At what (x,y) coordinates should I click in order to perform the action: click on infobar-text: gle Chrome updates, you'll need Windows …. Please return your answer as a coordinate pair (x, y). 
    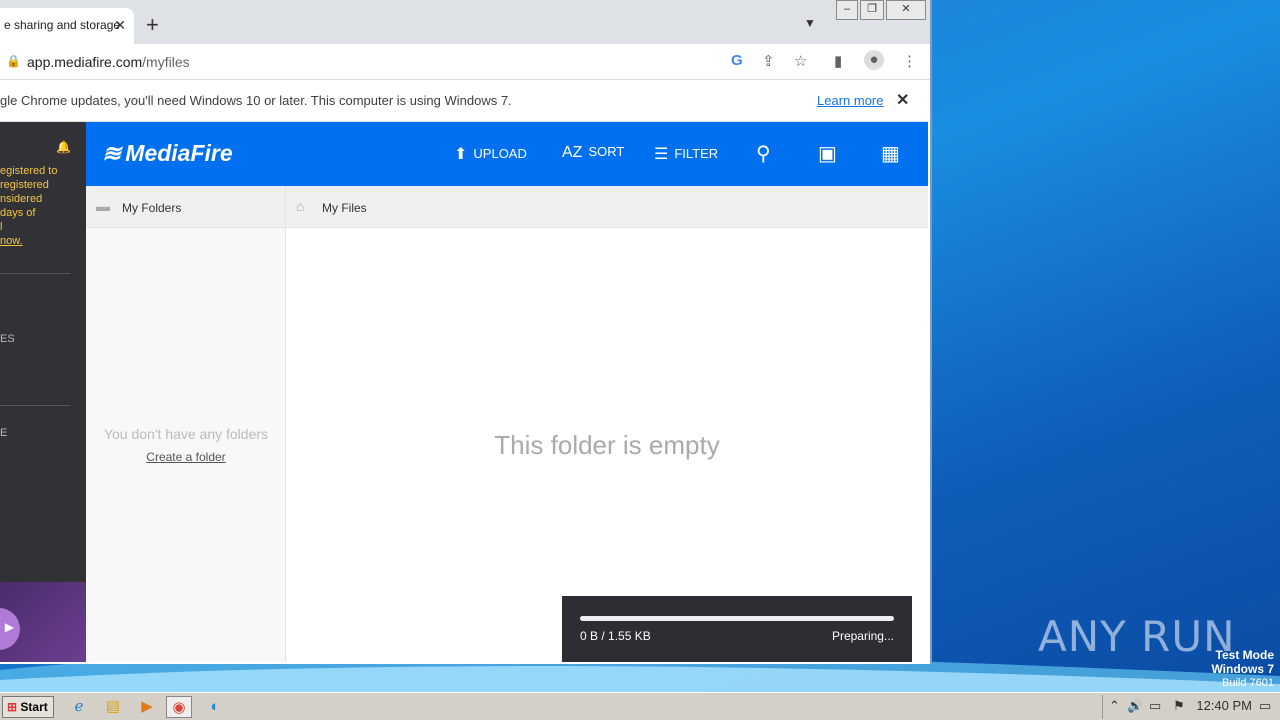
    Looking at the image, I should click on (256, 100).